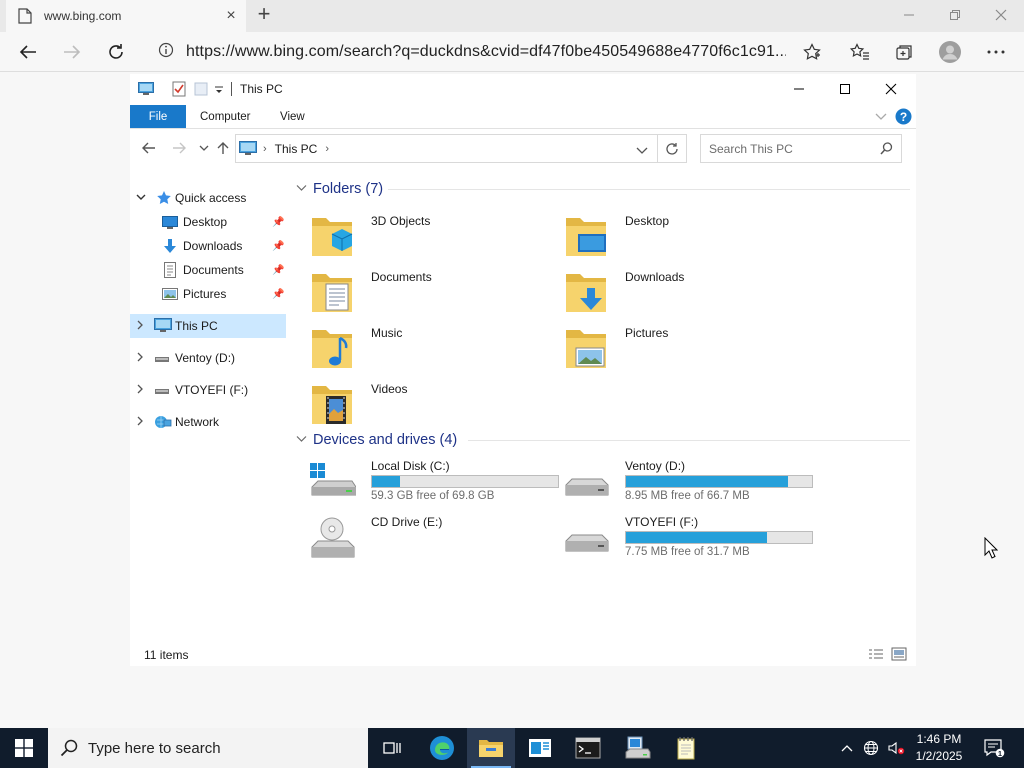  I want to click on close-button, so click(891, 89).